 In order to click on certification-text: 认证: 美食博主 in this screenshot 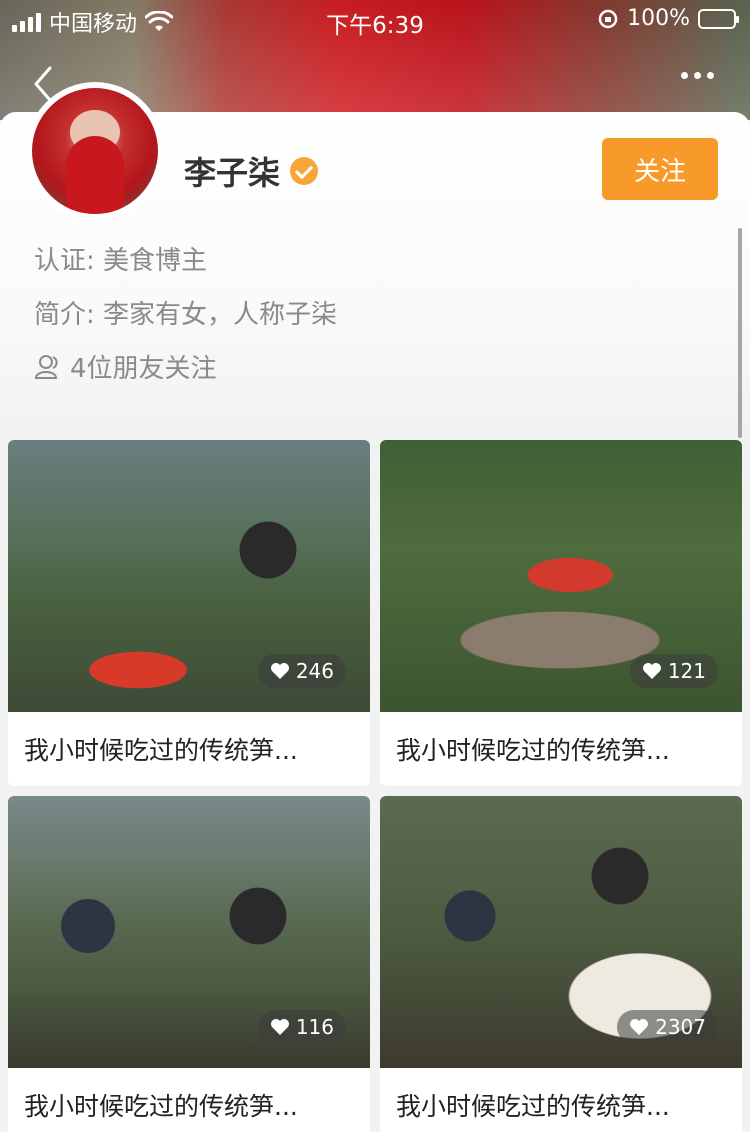, I will do `click(121, 261)`.